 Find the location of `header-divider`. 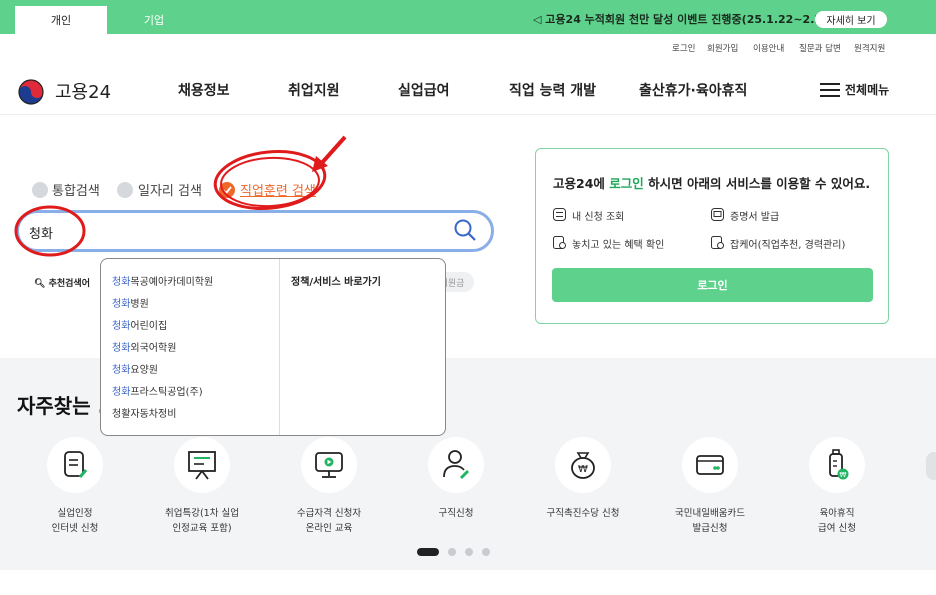

header-divider is located at coordinates (468, 114).